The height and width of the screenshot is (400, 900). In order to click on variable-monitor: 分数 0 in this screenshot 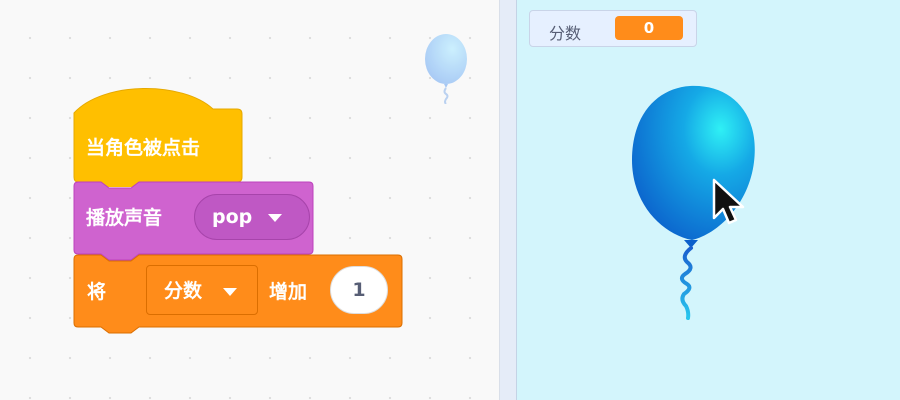, I will do `click(613, 28)`.